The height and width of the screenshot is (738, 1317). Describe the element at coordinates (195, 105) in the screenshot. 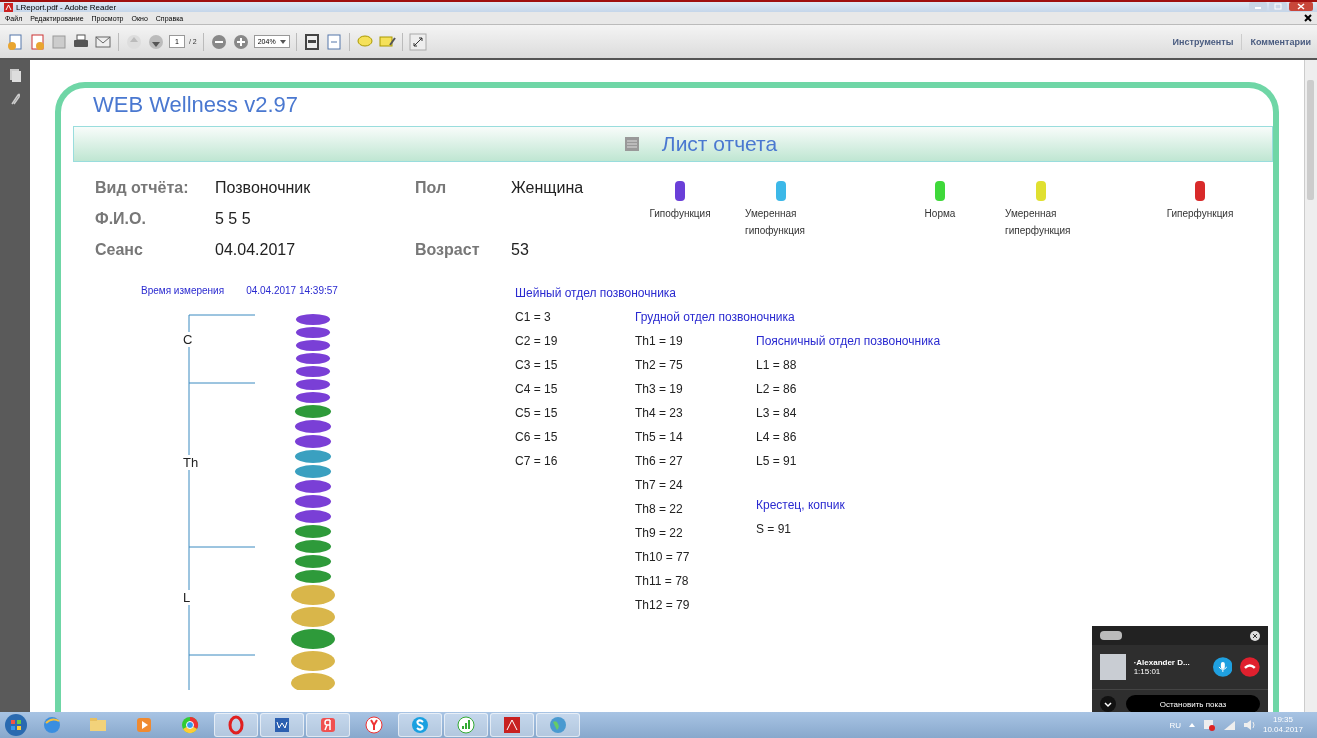

I see `app-title: WEB Wellness v2.97` at that location.